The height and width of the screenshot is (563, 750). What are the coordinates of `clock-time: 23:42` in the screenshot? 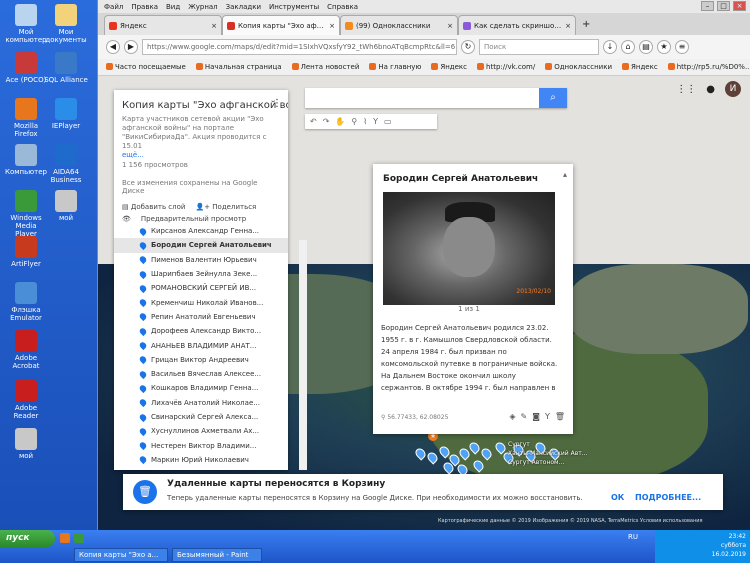 It's located at (702, 536).